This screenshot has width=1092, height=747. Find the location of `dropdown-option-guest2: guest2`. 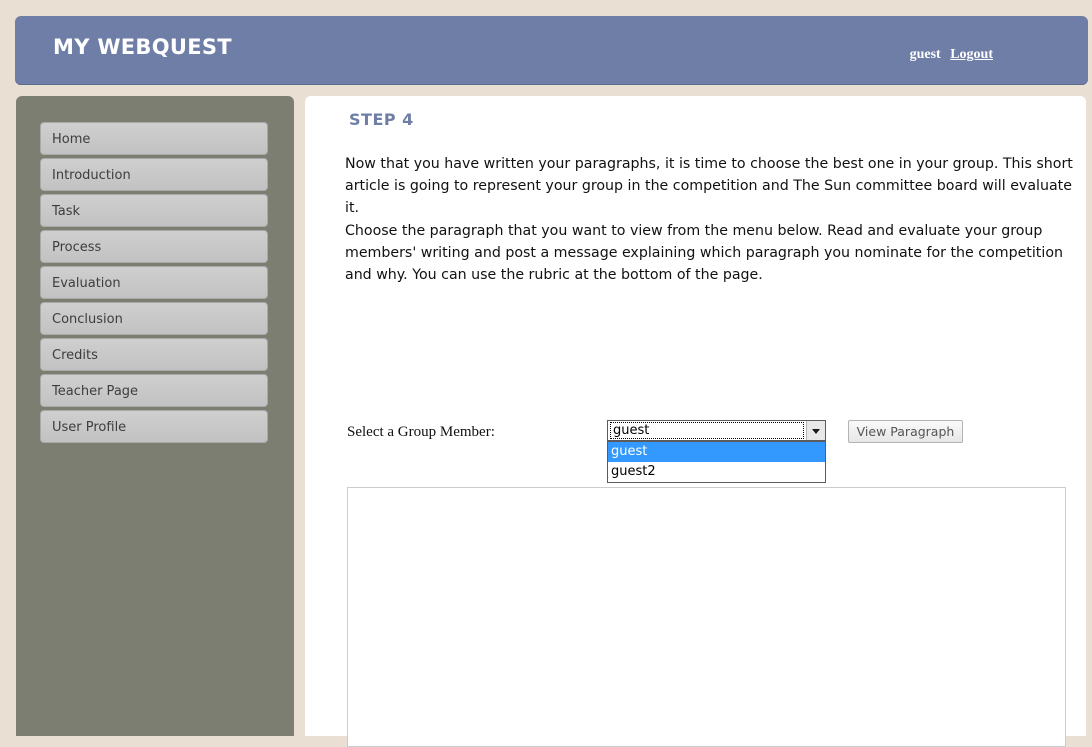

dropdown-option-guest2: guest2 is located at coordinates (716, 472).